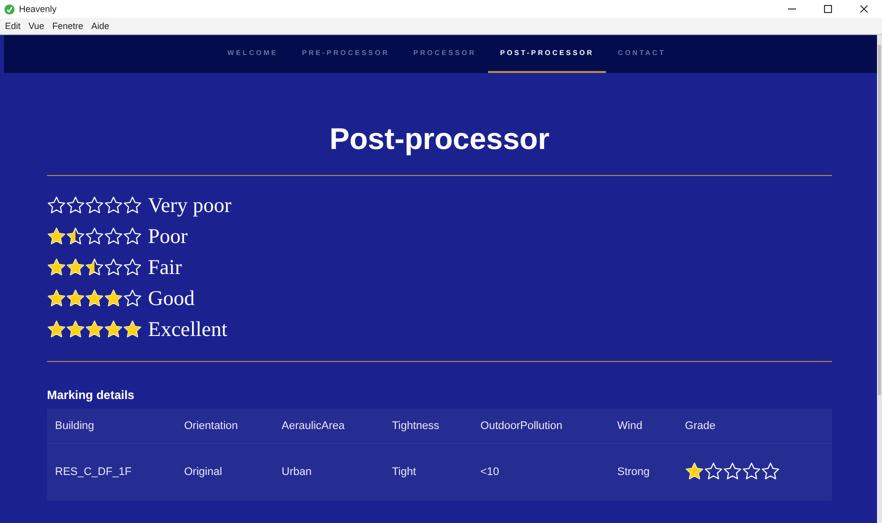  I want to click on table-cell: Strong, so click(643, 472).